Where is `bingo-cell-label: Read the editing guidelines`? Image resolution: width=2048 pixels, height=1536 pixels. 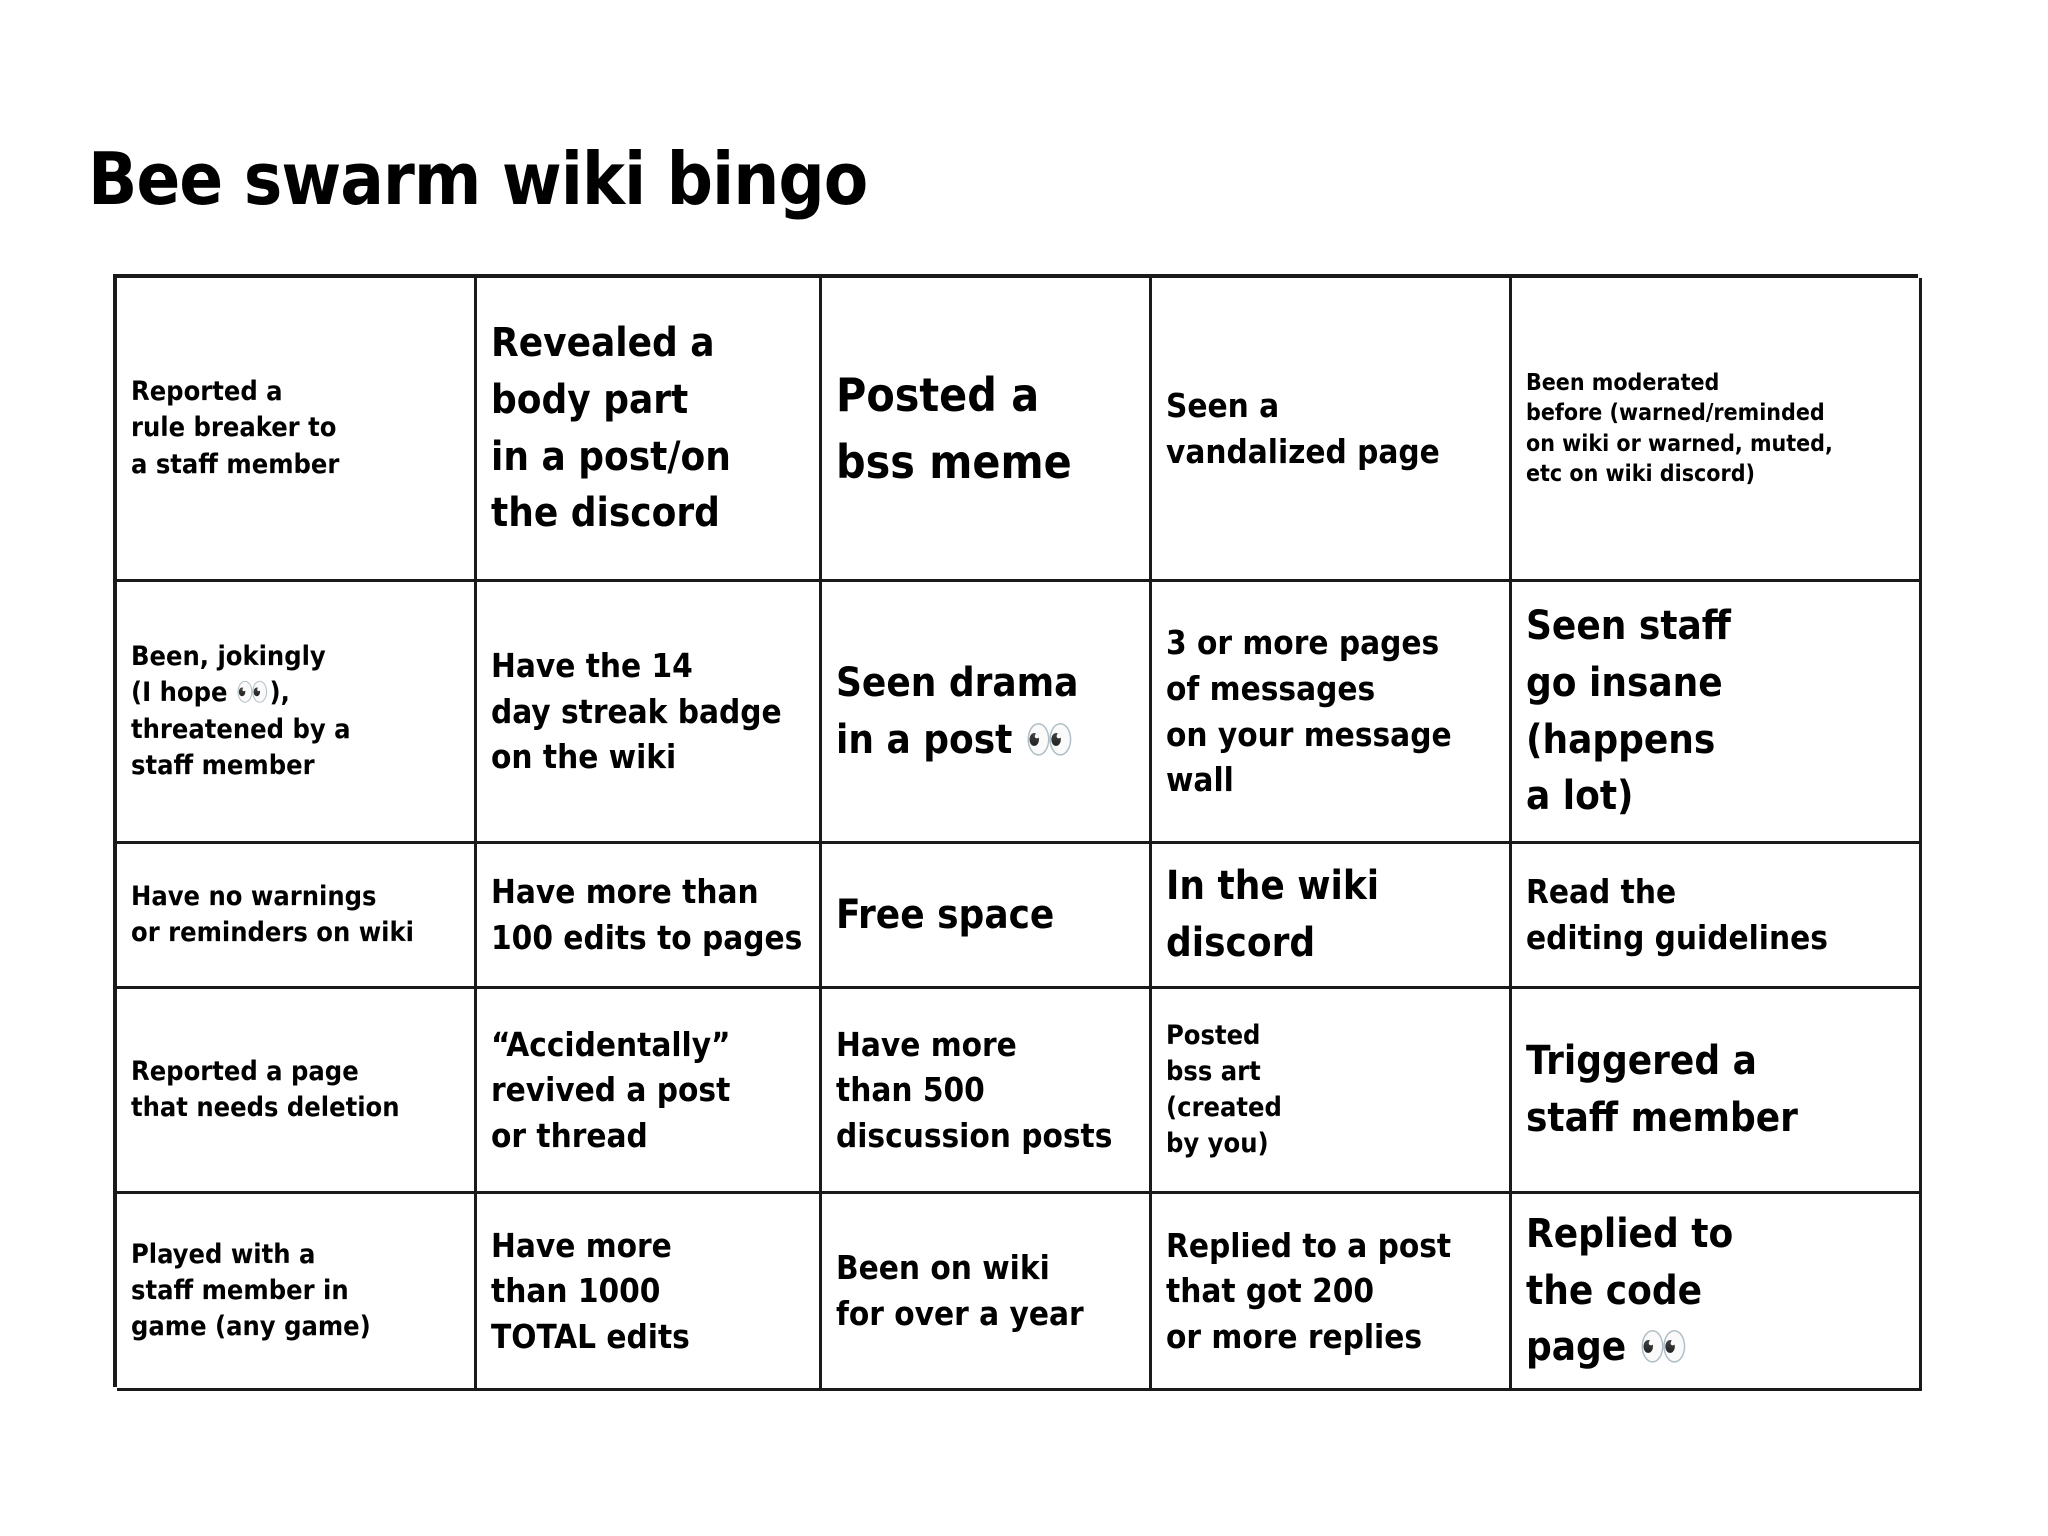 bingo-cell-label: Read the editing guidelines is located at coordinates (1677, 914).